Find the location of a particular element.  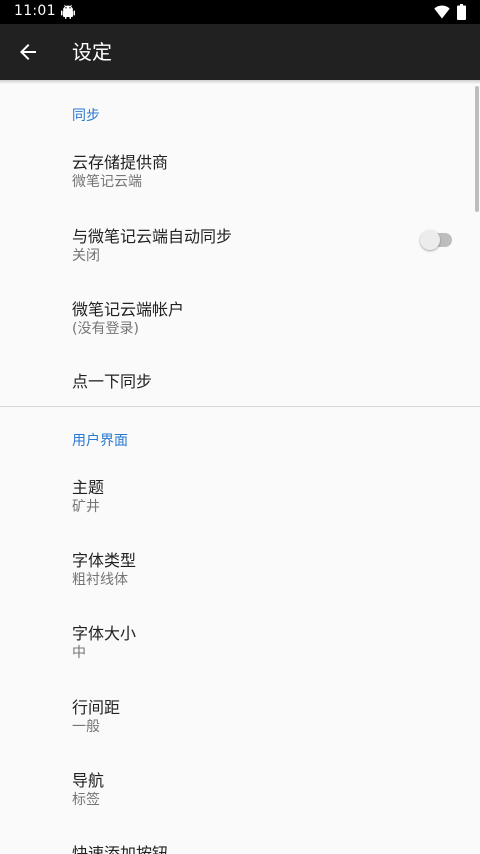

pref-title: 点一下同步 is located at coordinates (112, 381).